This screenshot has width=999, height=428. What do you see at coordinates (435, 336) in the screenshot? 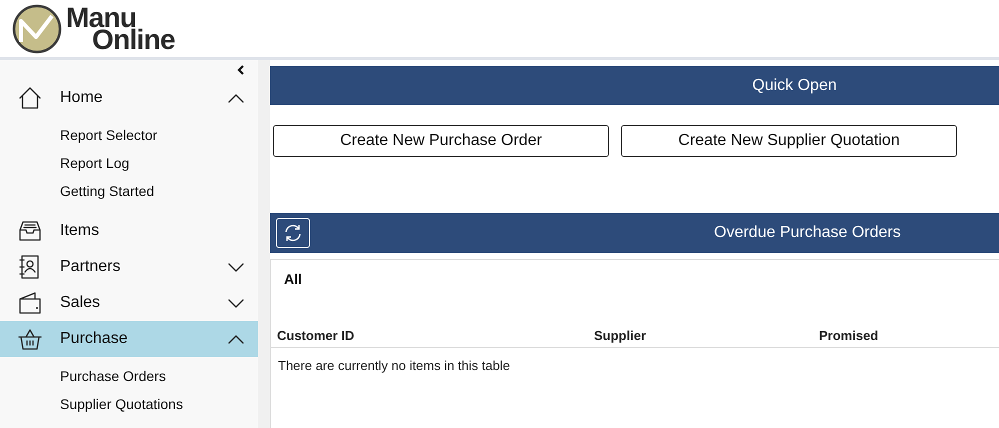
I see `column-header: Customer ID` at bounding box center [435, 336].